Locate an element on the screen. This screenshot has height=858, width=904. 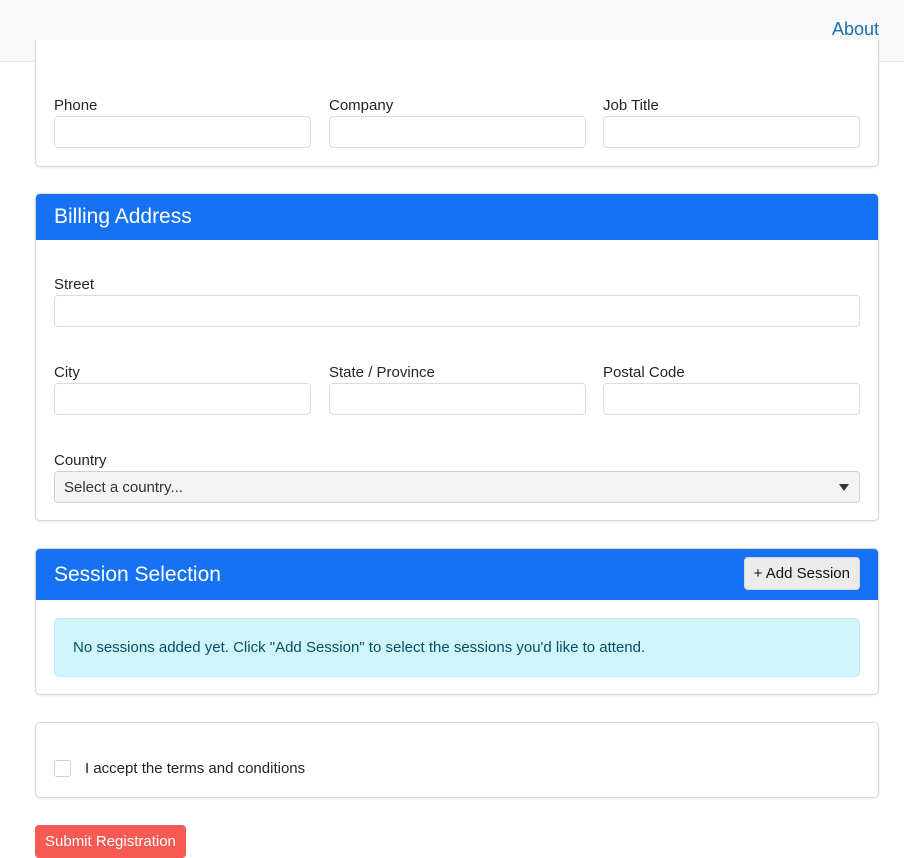
terms-checkbox is located at coordinates (62, 768).